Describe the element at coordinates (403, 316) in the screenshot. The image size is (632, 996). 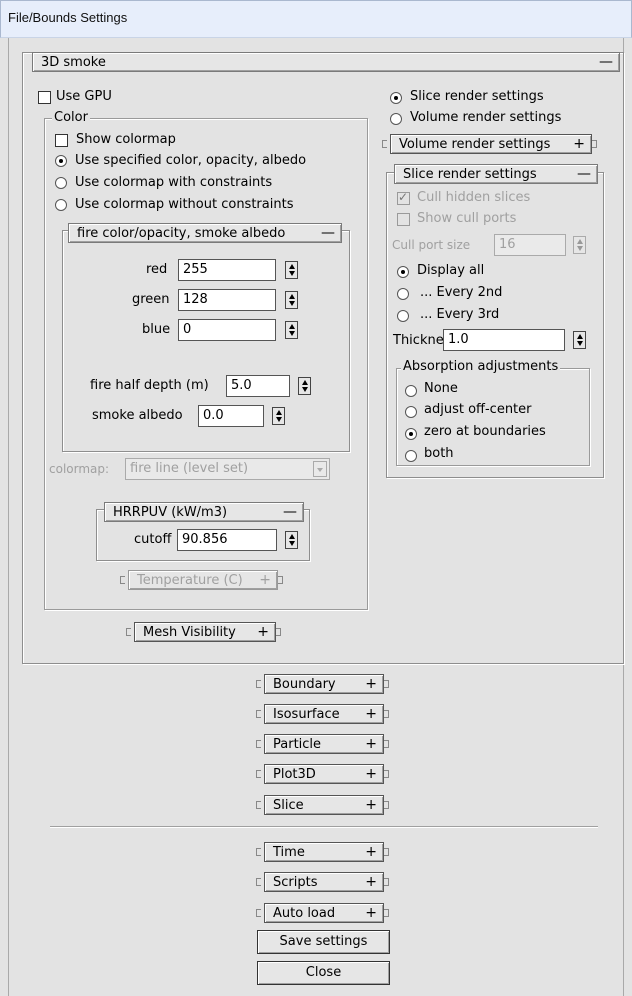
I see `every-3rd-radio` at that location.